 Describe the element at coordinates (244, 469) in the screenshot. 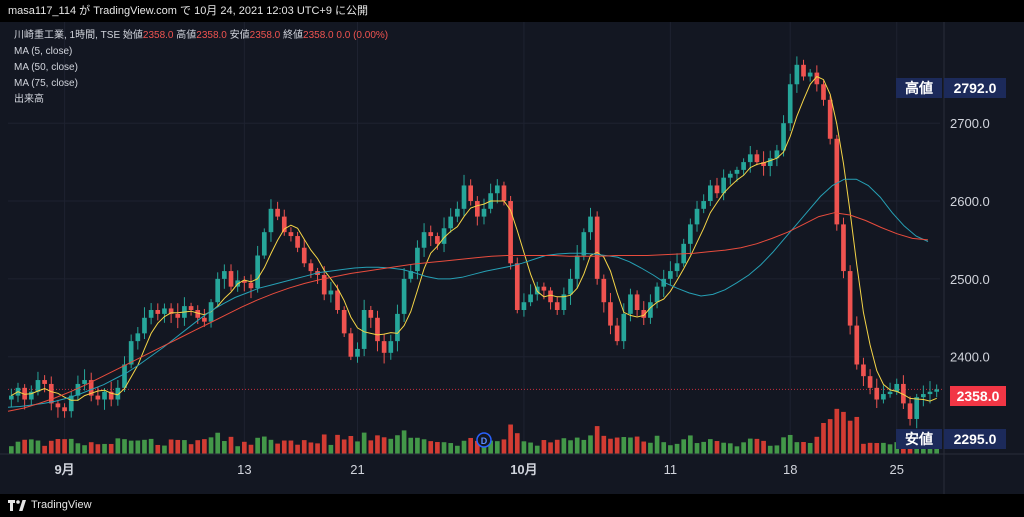

I see `time-axis-label: 13` at that location.